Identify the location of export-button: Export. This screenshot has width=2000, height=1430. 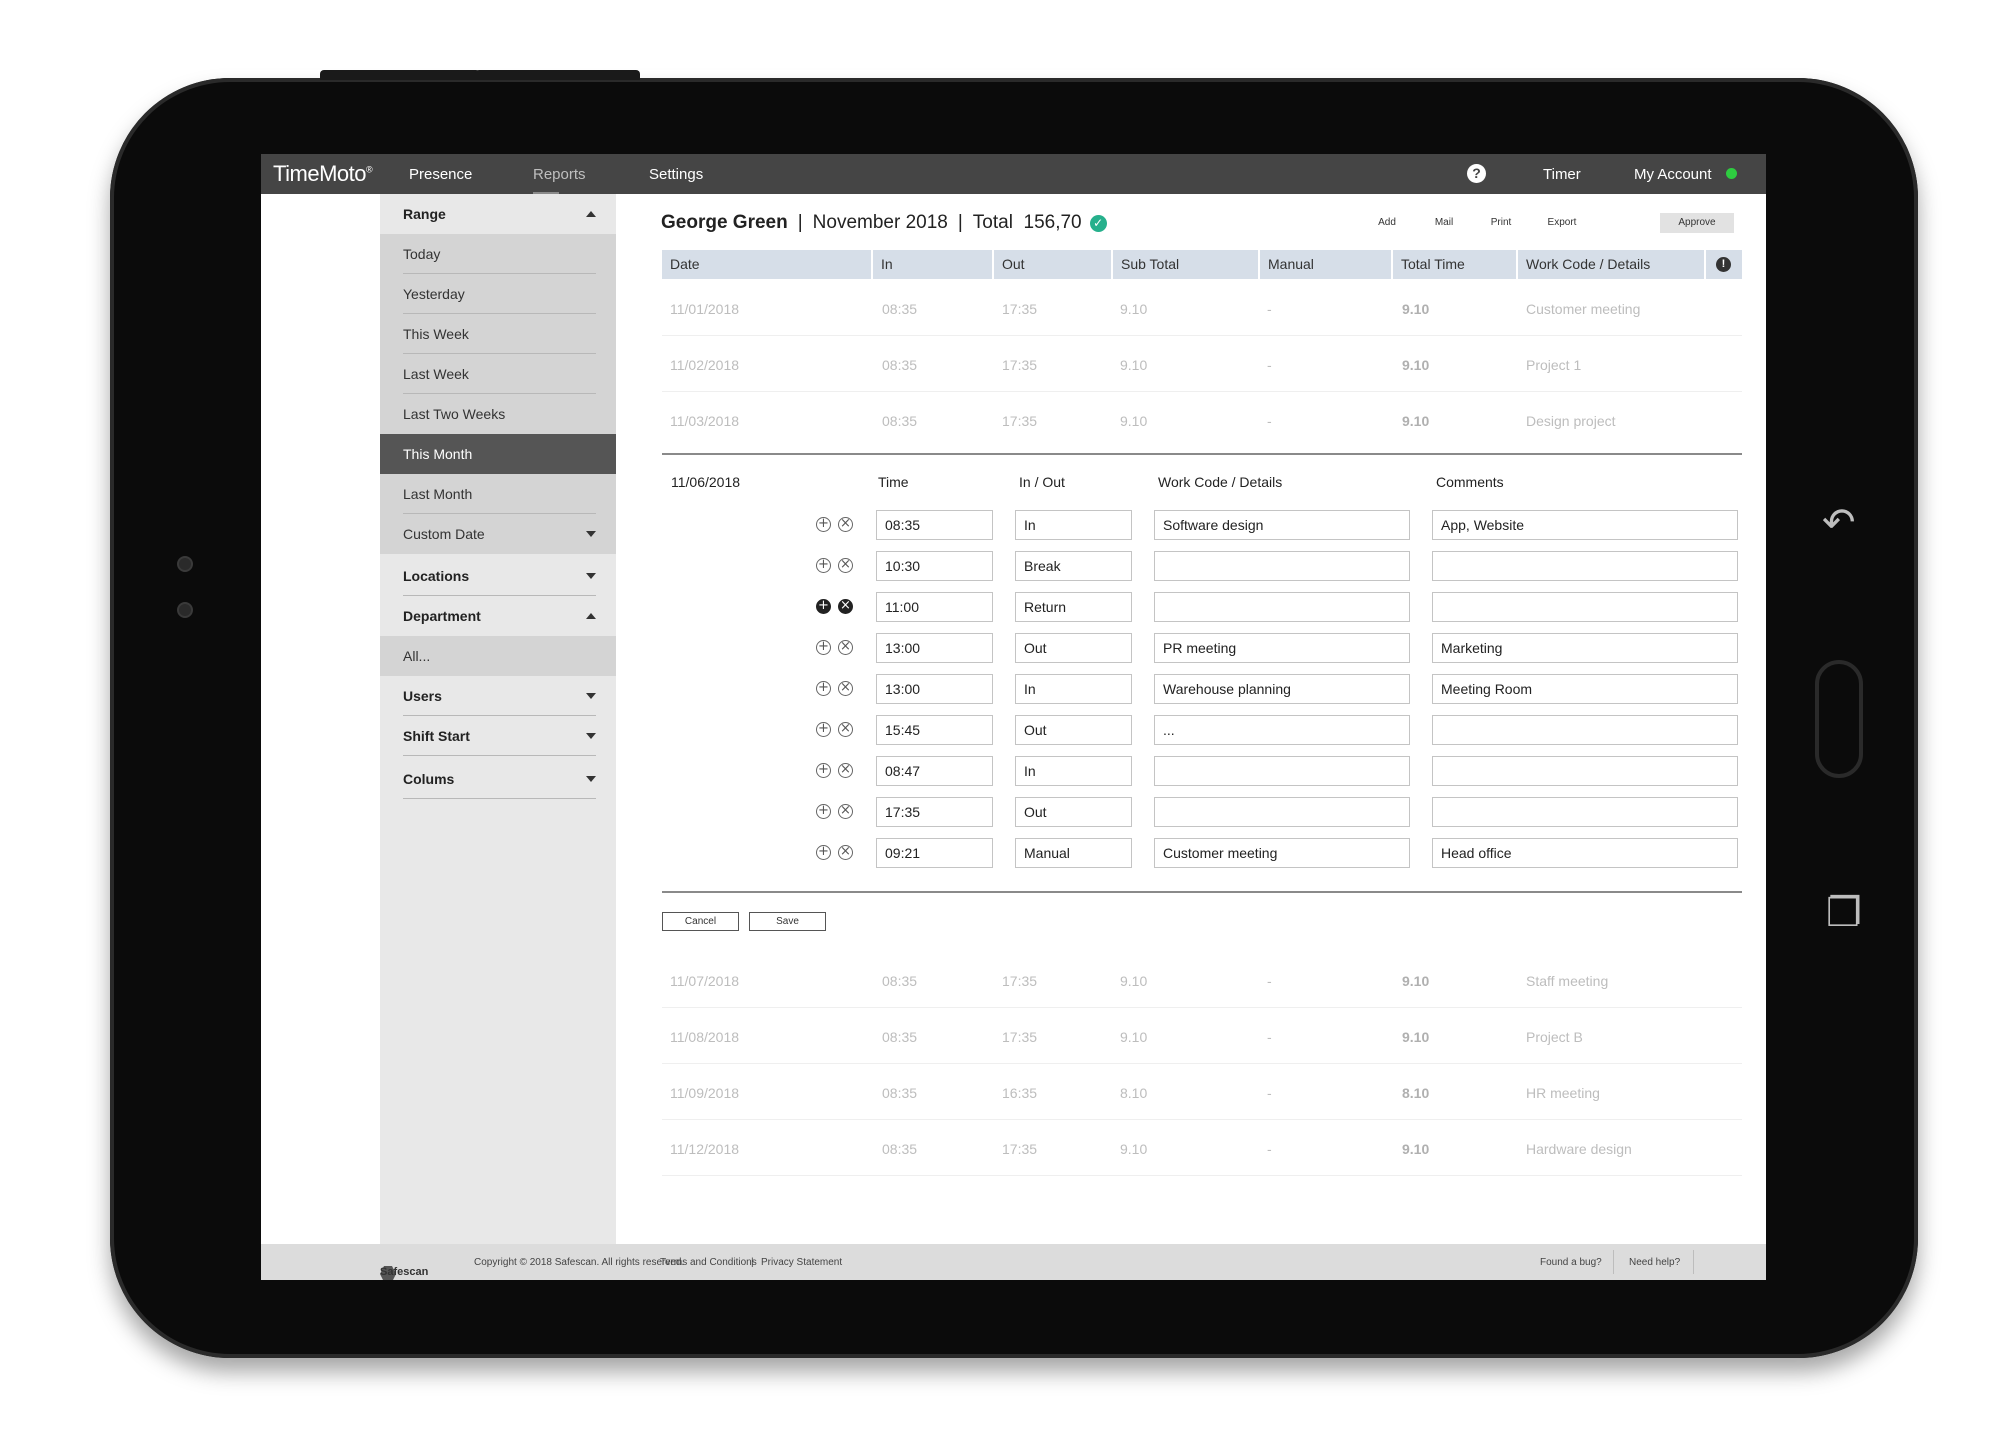
(1562, 223).